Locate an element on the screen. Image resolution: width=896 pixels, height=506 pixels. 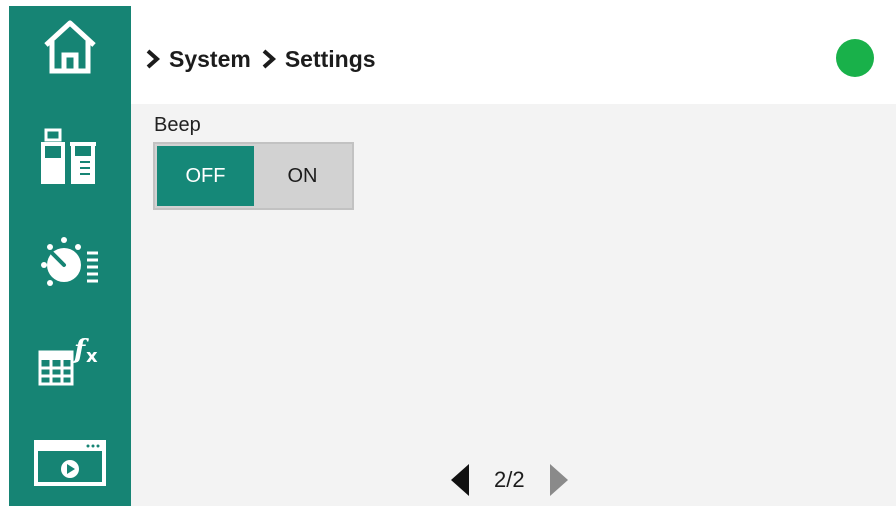
prev-page-button is located at coordinates (460, 480).